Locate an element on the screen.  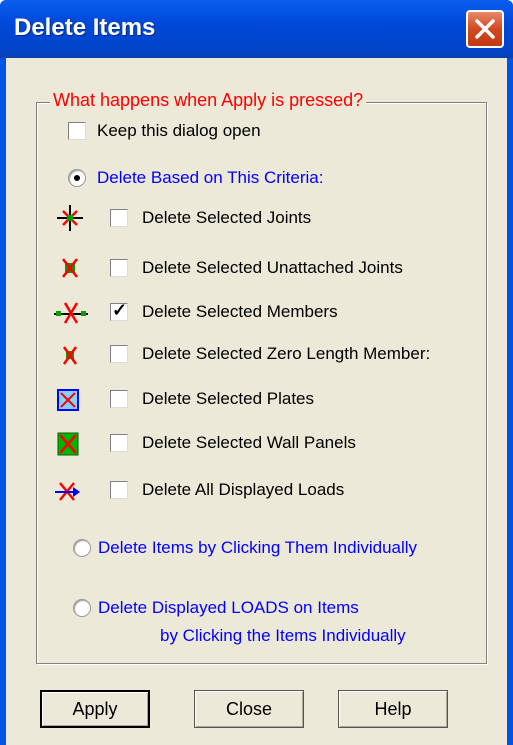
member-icon is located at coordinates (71, 313).